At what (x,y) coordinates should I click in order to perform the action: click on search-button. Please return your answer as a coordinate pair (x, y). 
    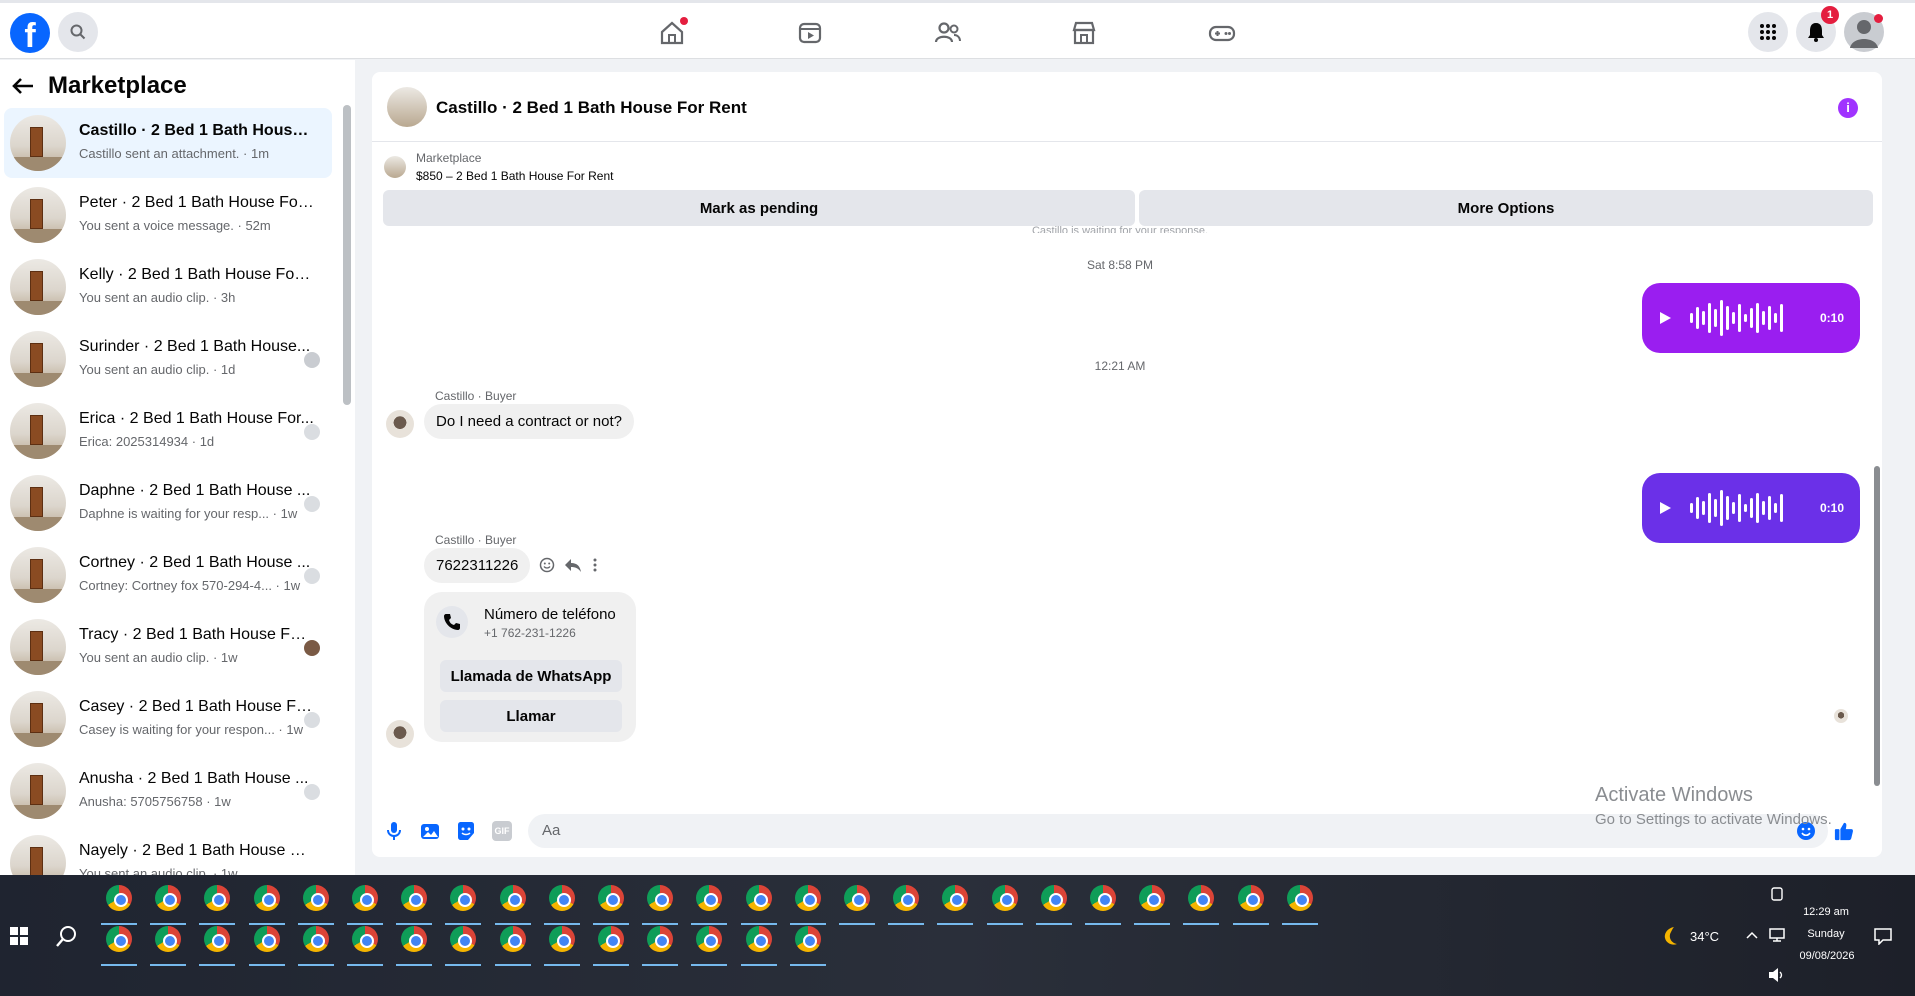
    Looking at the image, I should click on (78, 32).